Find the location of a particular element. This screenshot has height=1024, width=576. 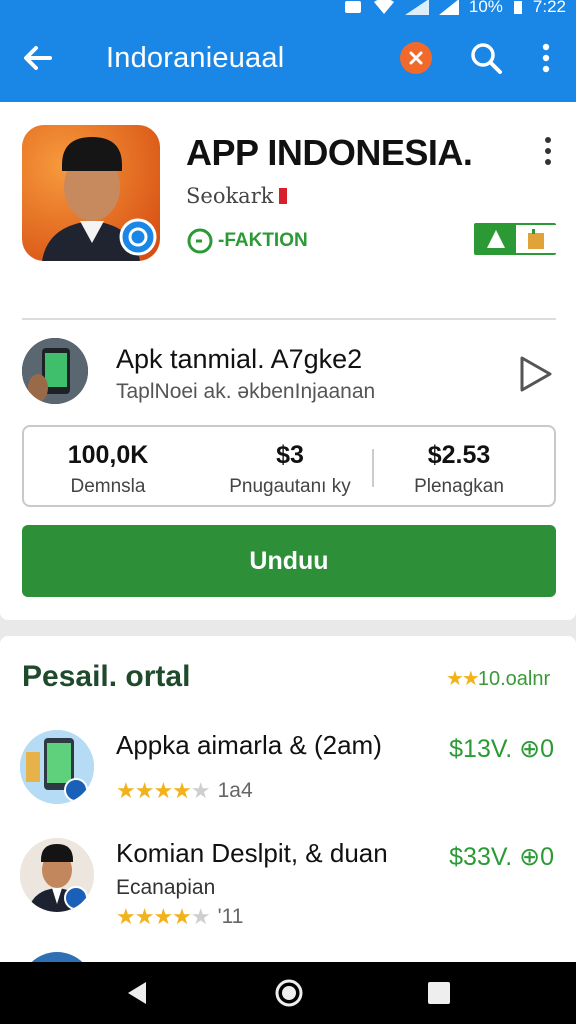

top-app-bar: 10% 7:22 Indoranieuaal is located at coordinates (288, 51).